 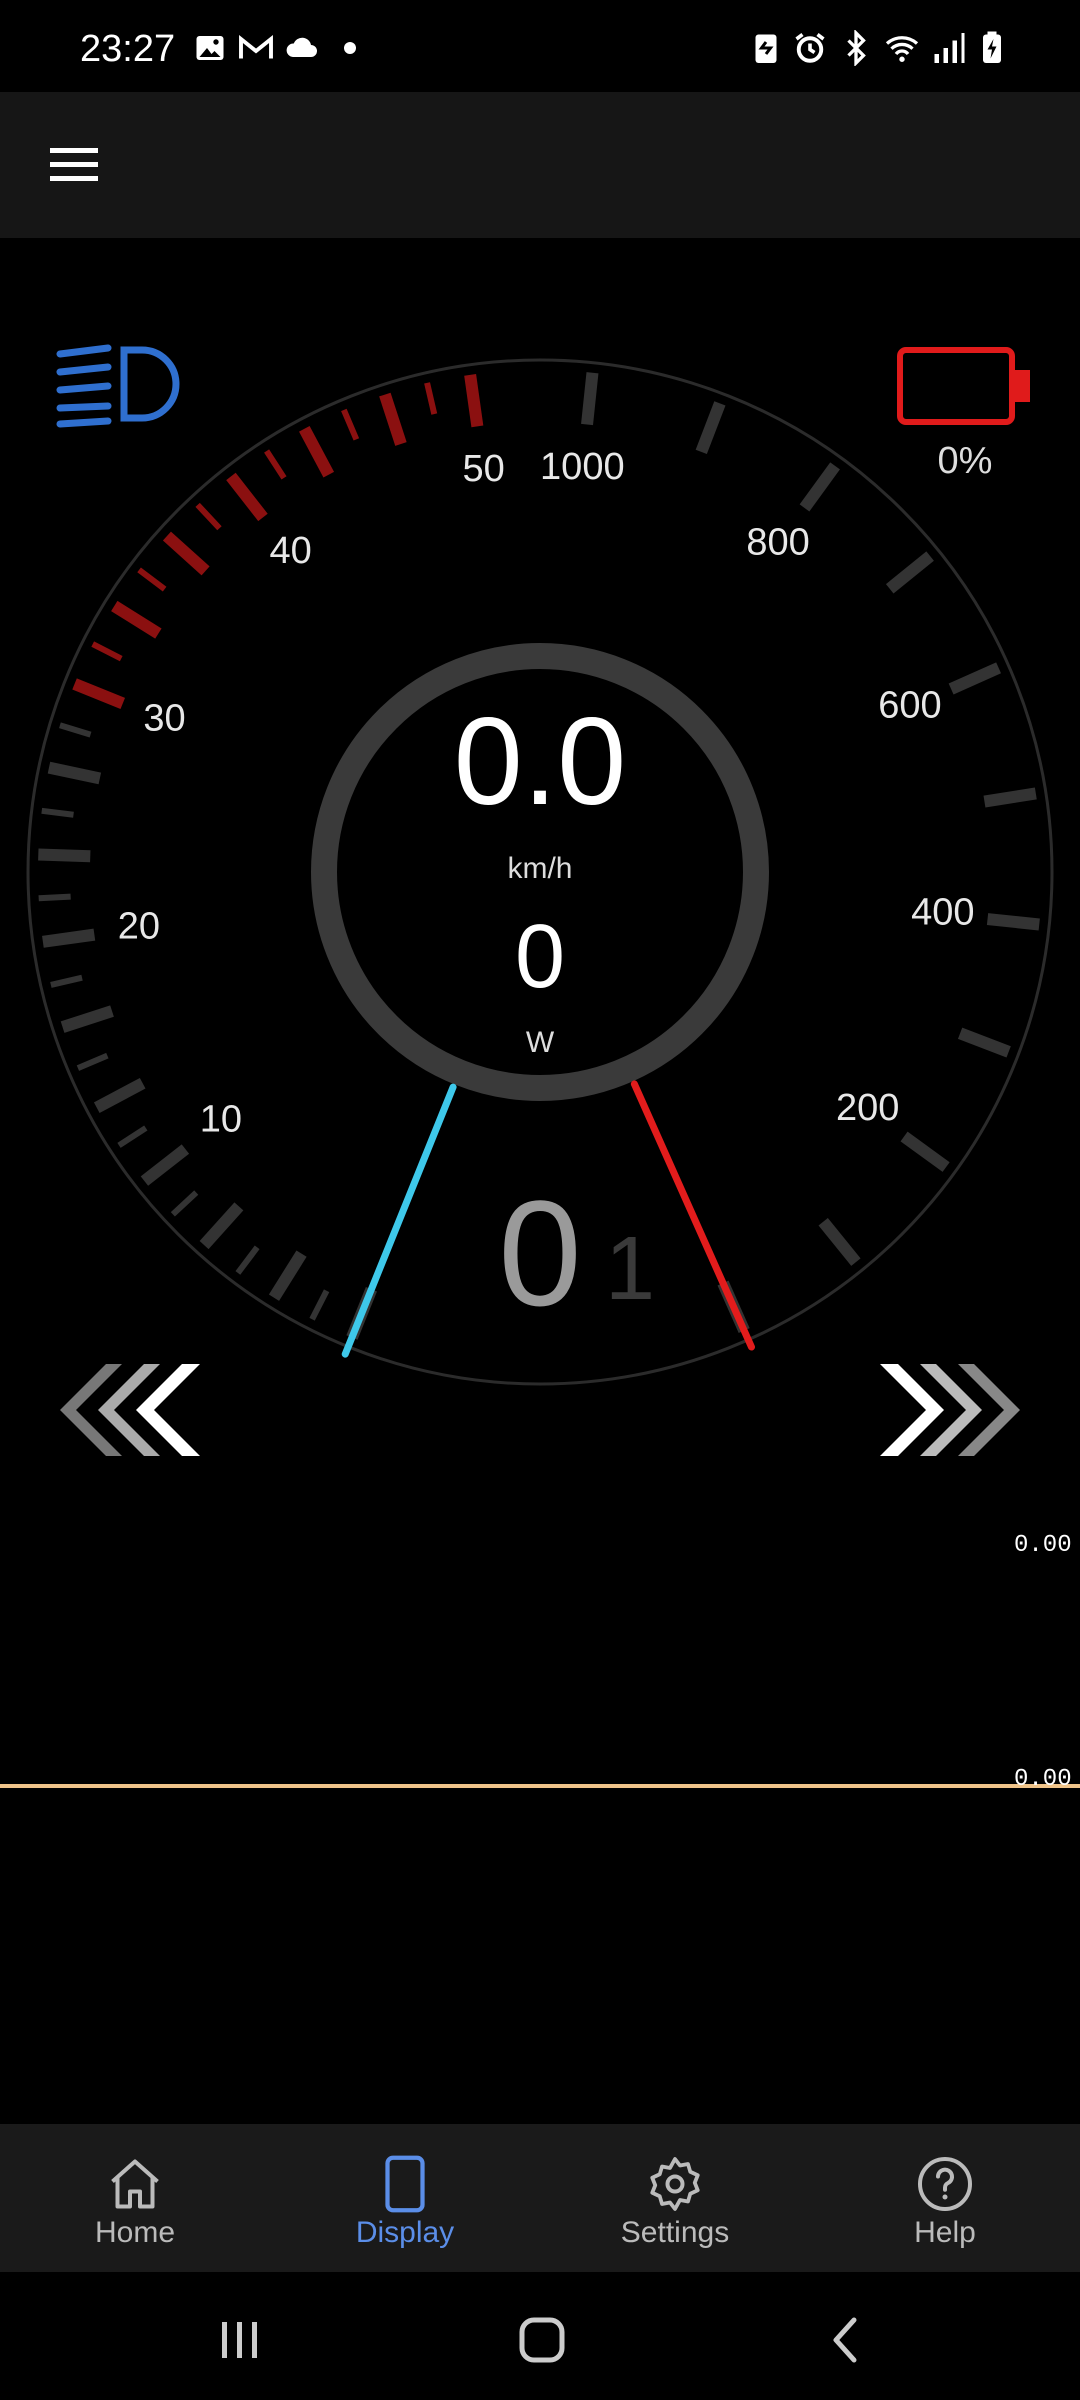 What do you see at coordinates (350, 48) in the screenshot?
I see `dot-icon` at bounding box center [350, 48].